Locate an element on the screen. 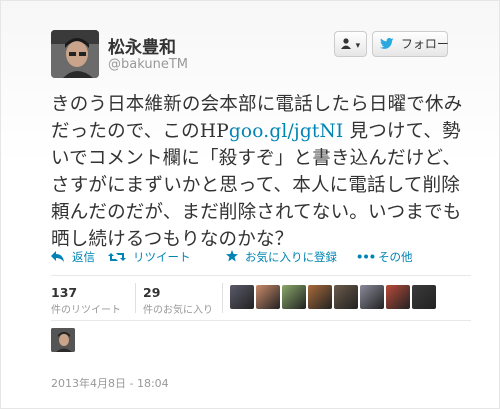 Image resolution: width=500 pixels, height=409 pixels. retweet-label: リツイート is located at coordinates (162, 257).